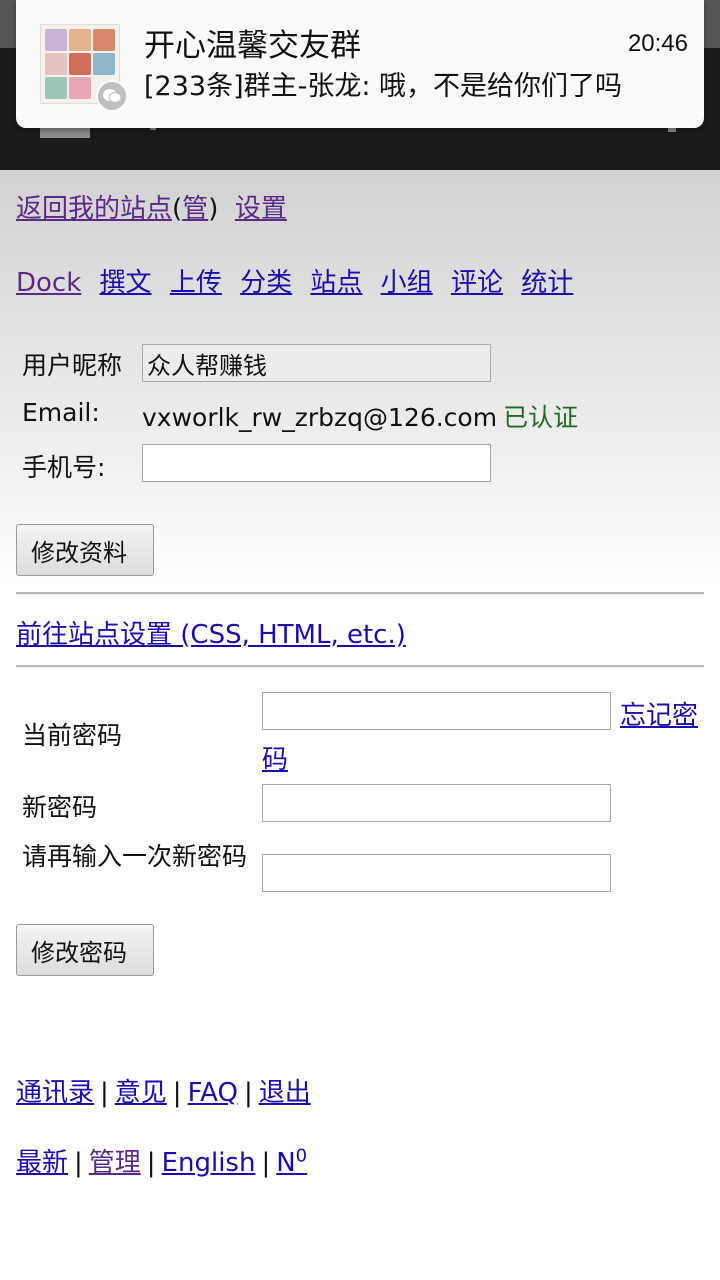 The image size is (720, 1280). What do you see at coordinates (657, 43) in the screenshot?
I see `notification-time: 20:46` at bounding box center [657, 43].